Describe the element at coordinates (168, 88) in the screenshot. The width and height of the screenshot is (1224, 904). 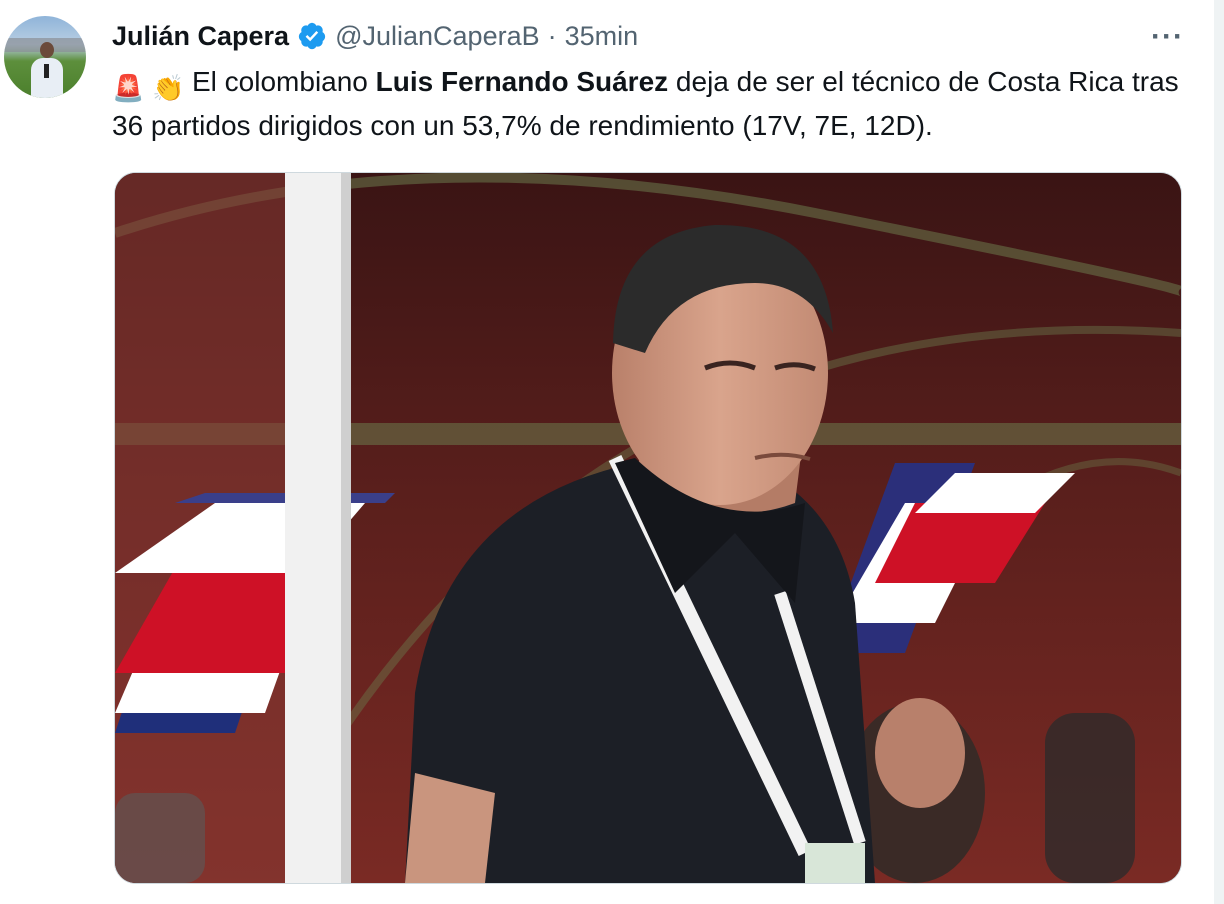
I see `clapping-hands-icon: 👏` at that location.